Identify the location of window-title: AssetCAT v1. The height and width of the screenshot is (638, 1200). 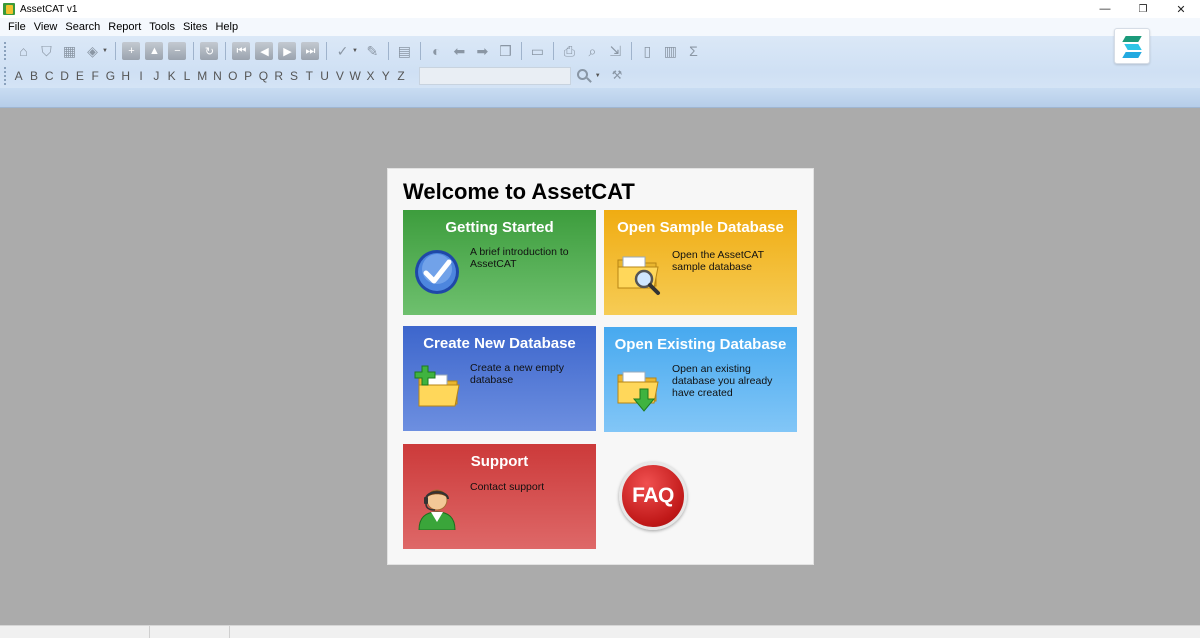
(49, 9).